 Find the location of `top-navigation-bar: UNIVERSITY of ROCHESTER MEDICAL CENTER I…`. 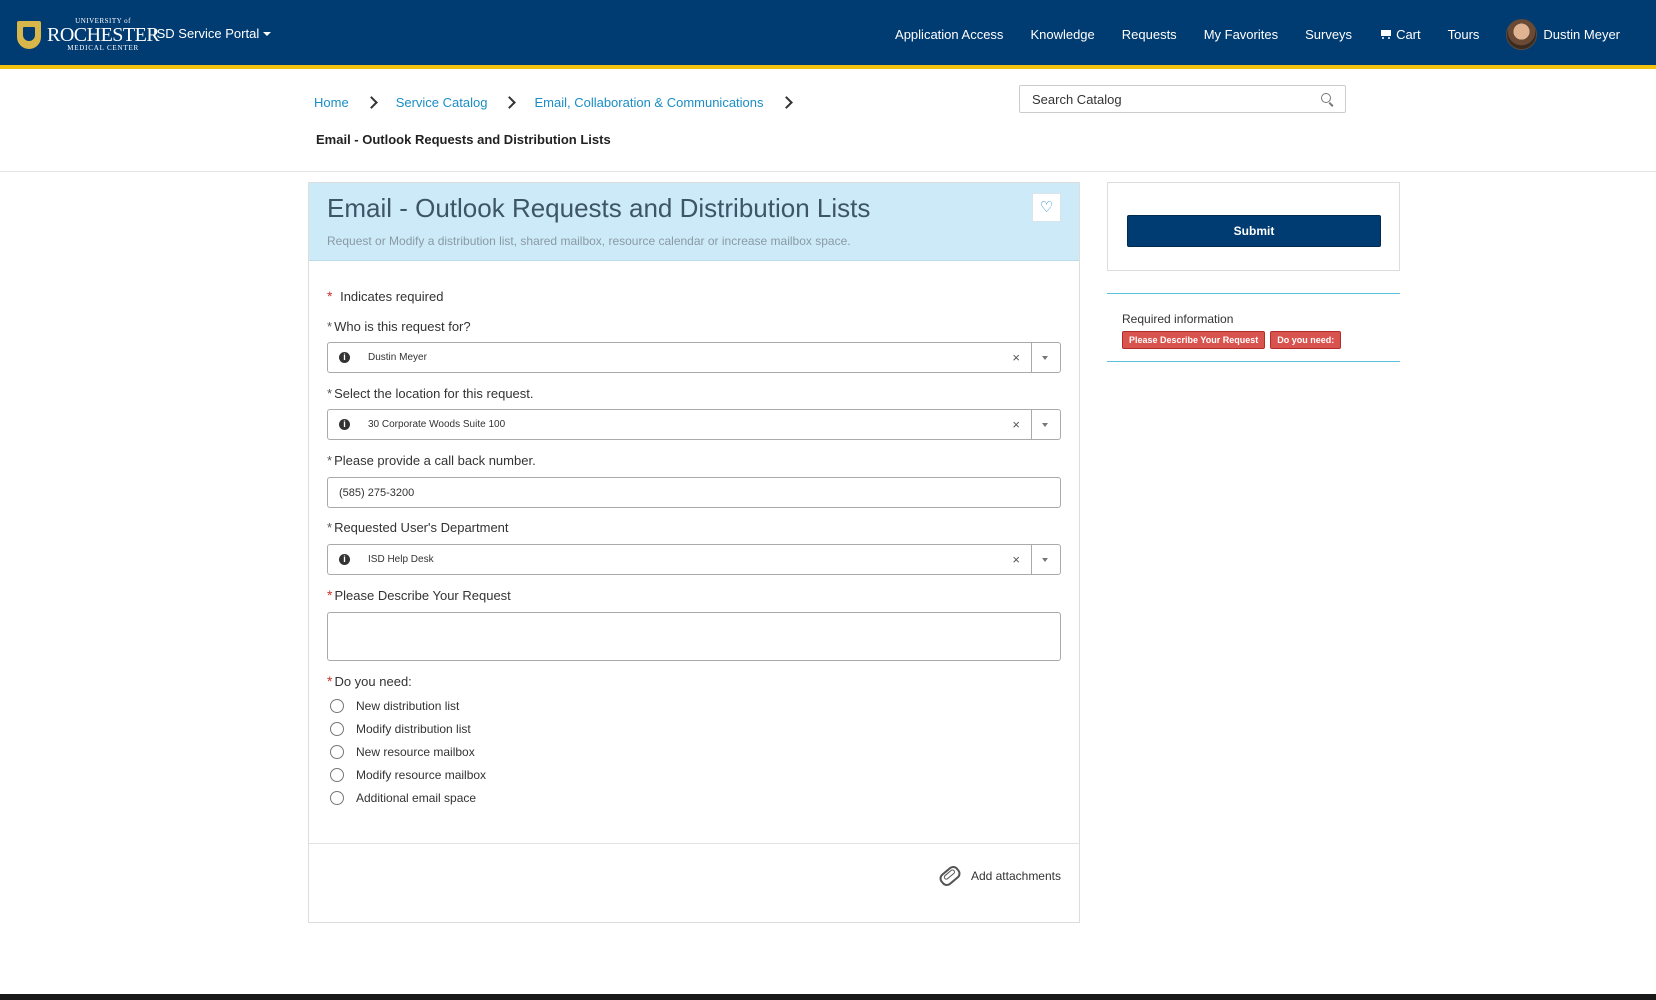

top-navigation-bar: UNIVERSITY of ROCHESTER MEDICAL CENTER I… is located at coordinates (828, 34).